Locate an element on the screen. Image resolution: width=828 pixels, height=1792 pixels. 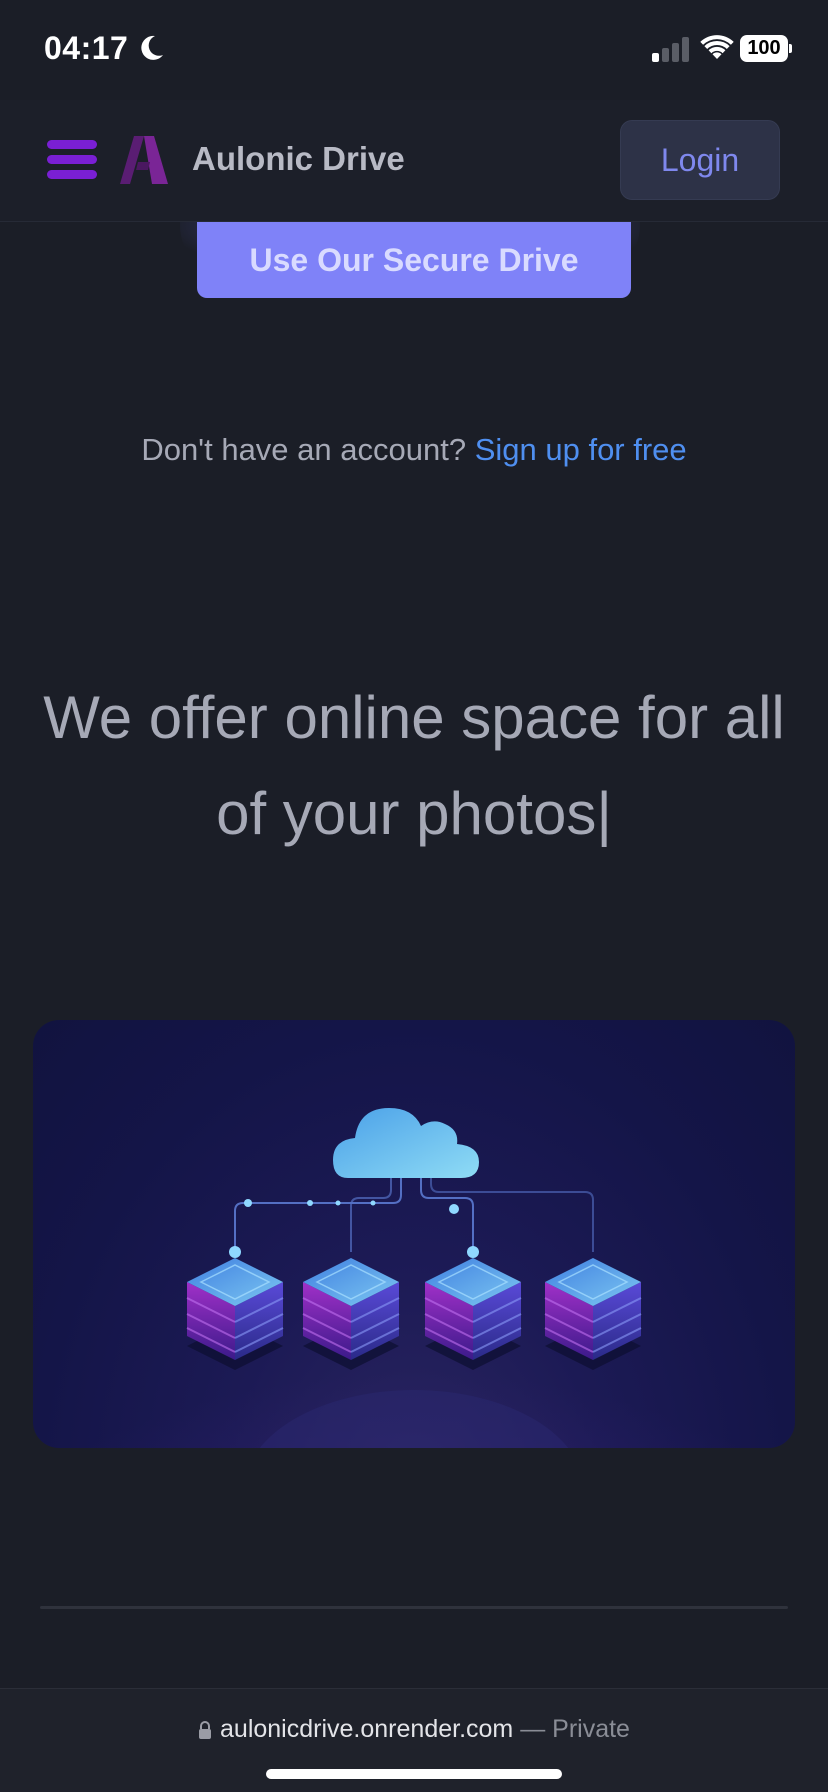
battery-icon: 100 is located at coordinates (766, 48).